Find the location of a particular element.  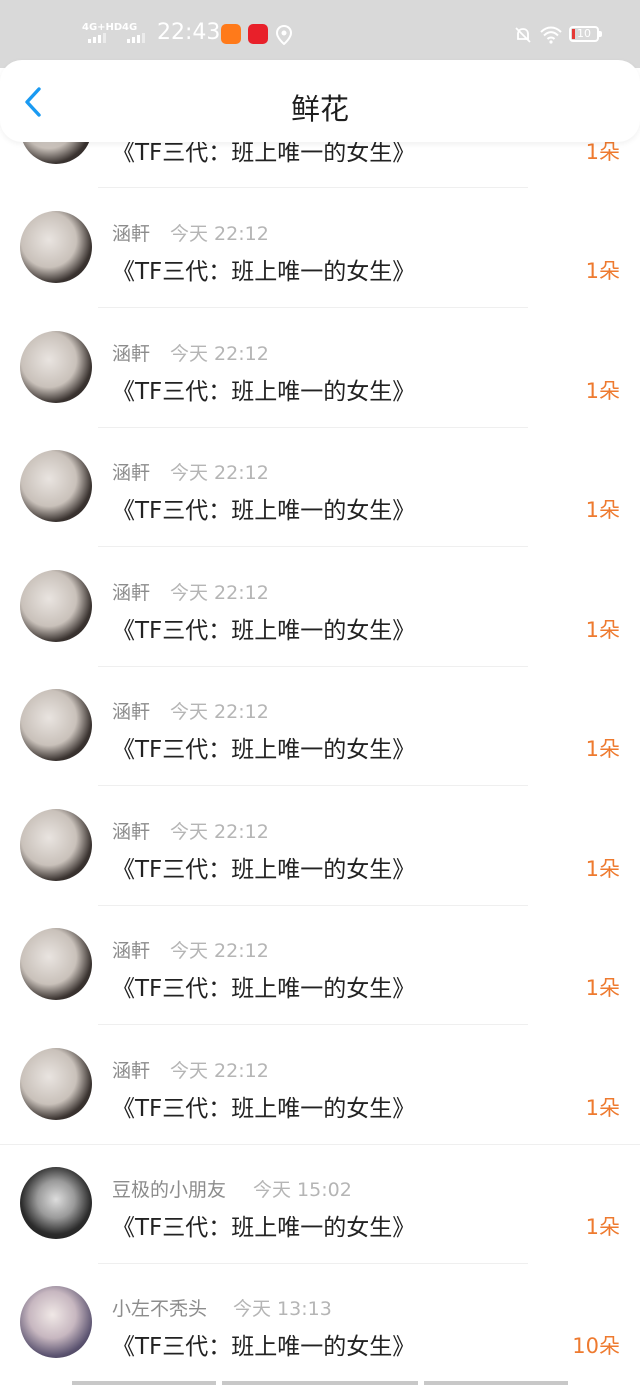

battery-icon: 10 is located at coordinates (584, 34).